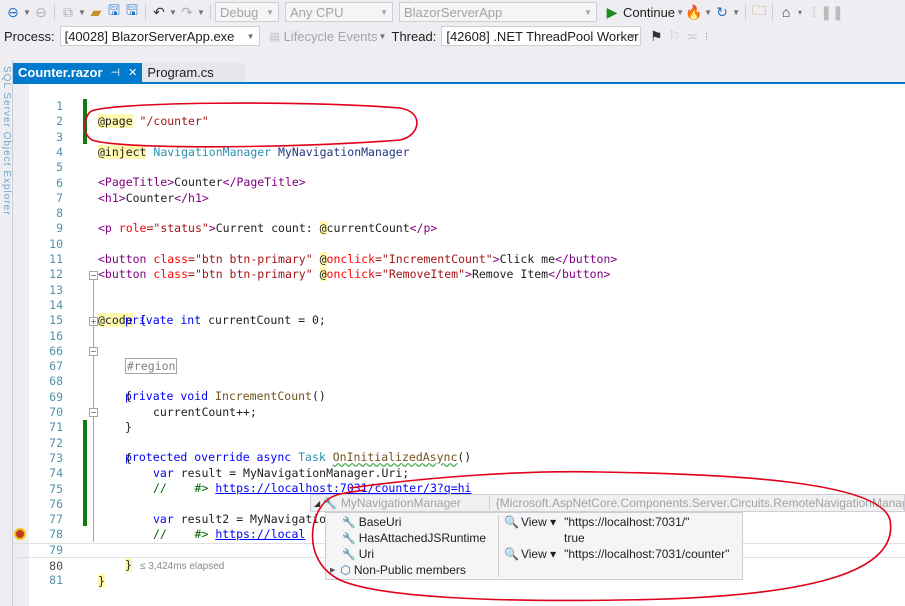  What do you see at coordinates (101, 581) in the screenshot?
I see `token: }` at bounding box center [101, 581].